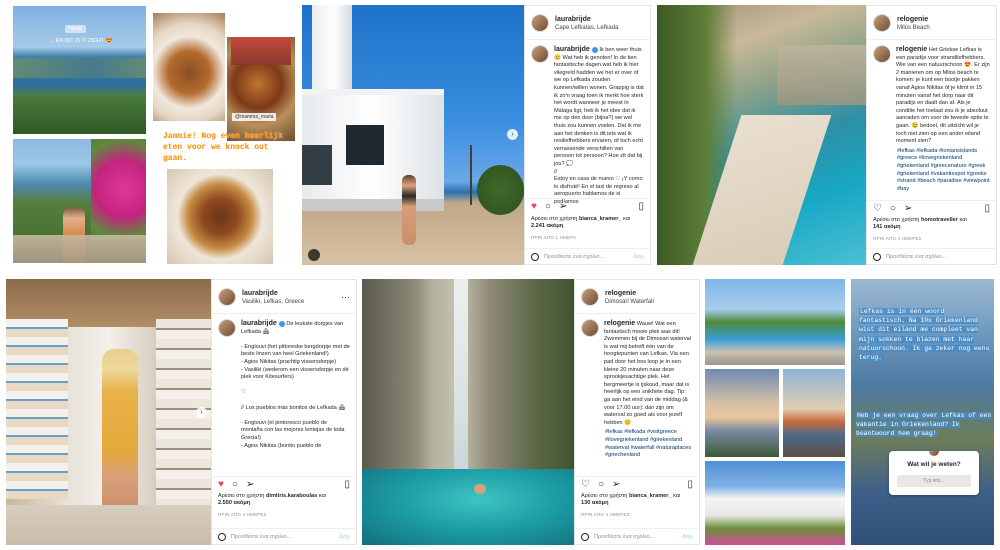 The width and height of the screenshot is (1000, 550). What do you see at coordinates (586, 28) in the screenshot?
I see `post-location: Cape Lefkatas, Lefkada` at bounding box center [586, 28].